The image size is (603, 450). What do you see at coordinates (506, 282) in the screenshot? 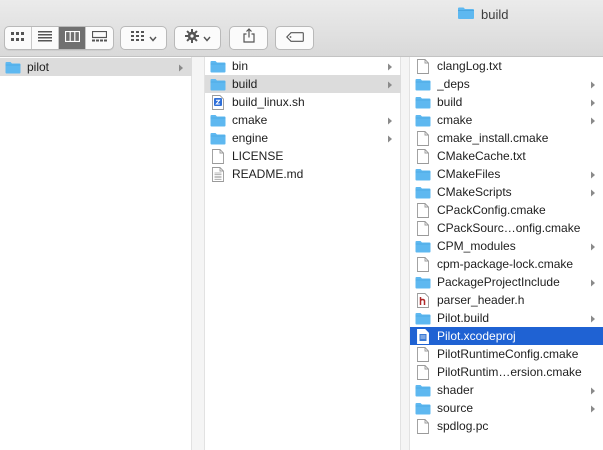
I see `list-item: PackageProjectInclude` at bounding box center [506, 282].